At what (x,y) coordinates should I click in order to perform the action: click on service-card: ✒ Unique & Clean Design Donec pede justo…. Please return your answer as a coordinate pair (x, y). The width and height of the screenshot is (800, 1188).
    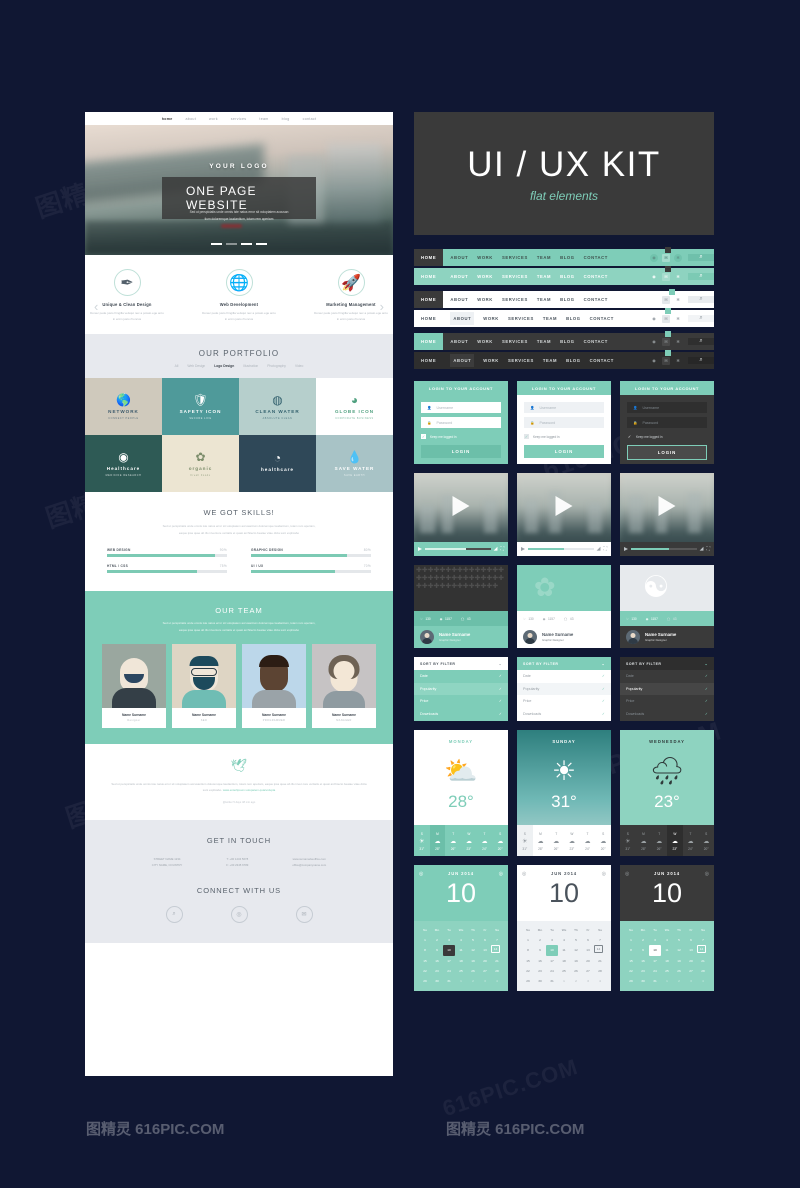
    Looking at the image, I should click on (127, 295).